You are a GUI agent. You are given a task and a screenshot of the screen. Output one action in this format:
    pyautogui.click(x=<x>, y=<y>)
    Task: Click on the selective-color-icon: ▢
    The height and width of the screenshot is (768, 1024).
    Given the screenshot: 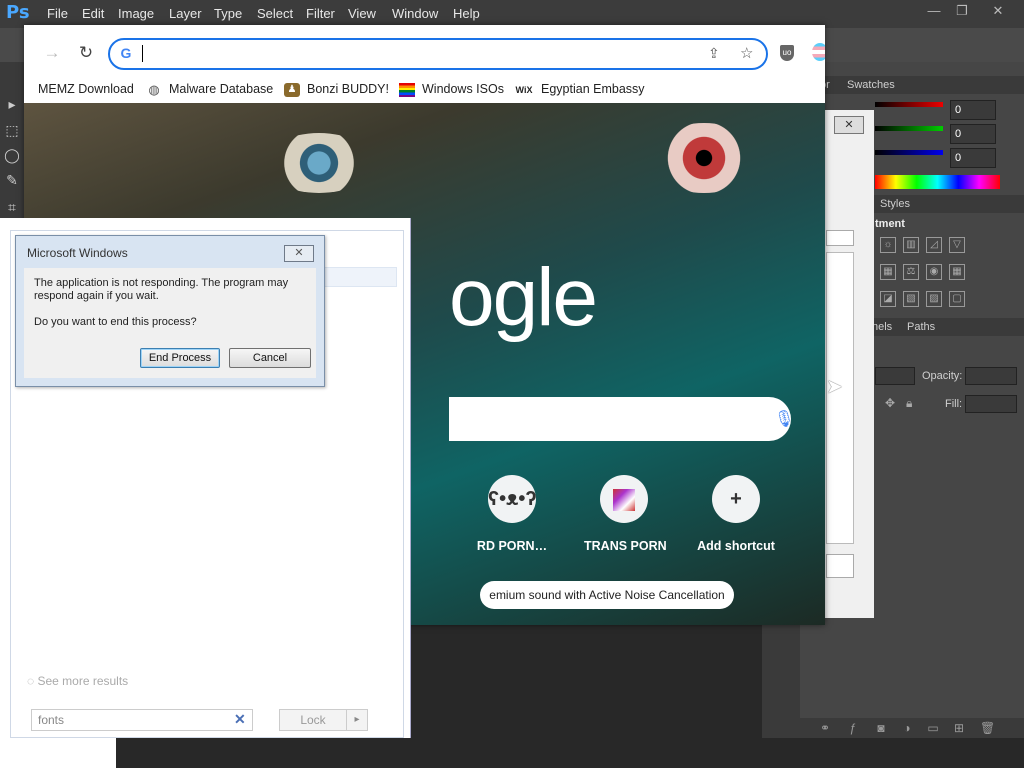 What is the action you would take?
    pyautogui.click(x=957, y=299)
    